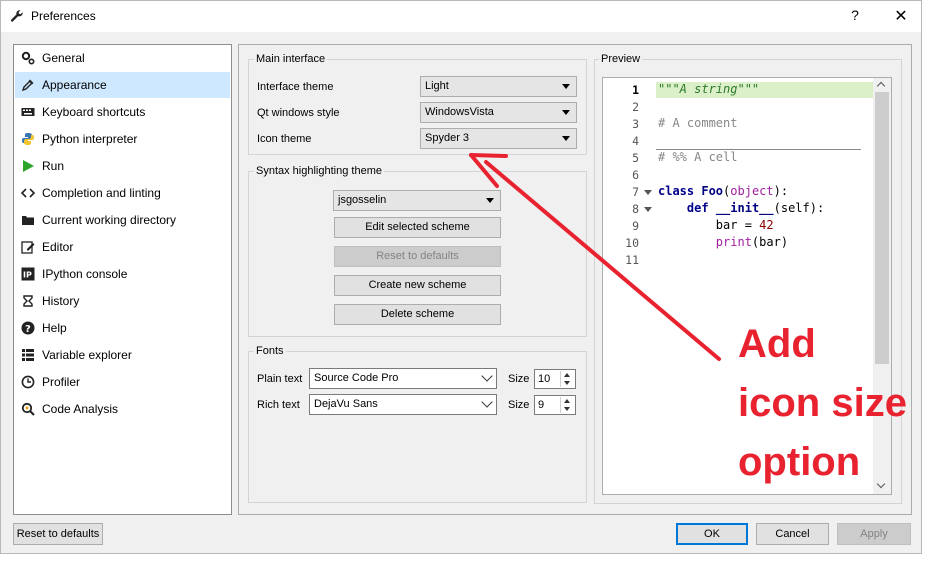  Describe the element at coordinates (822, 403) in the screenshot. I see `annotation-text-line2: icon size` at that location.